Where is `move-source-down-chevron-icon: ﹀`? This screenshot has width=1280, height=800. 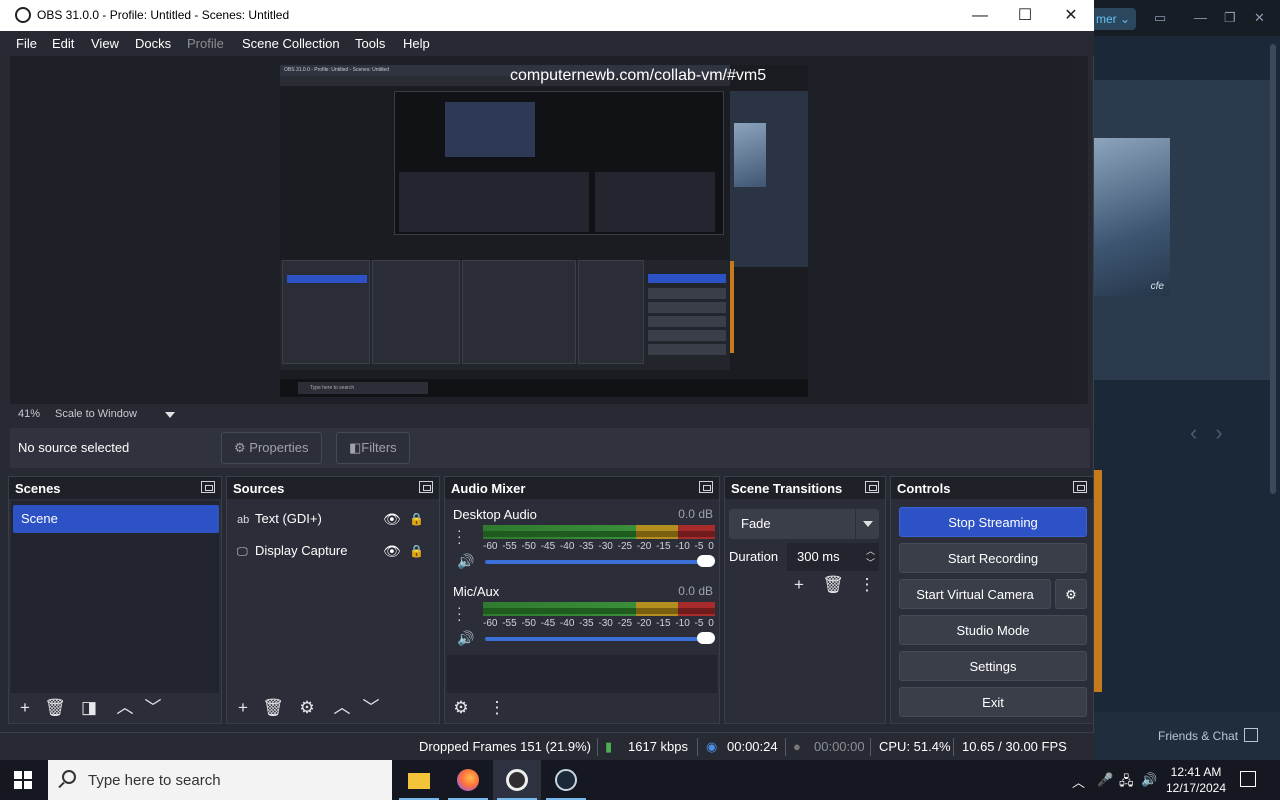
move-source-down-chevron-icon: ﹀ is located at coordinates (371, 708).